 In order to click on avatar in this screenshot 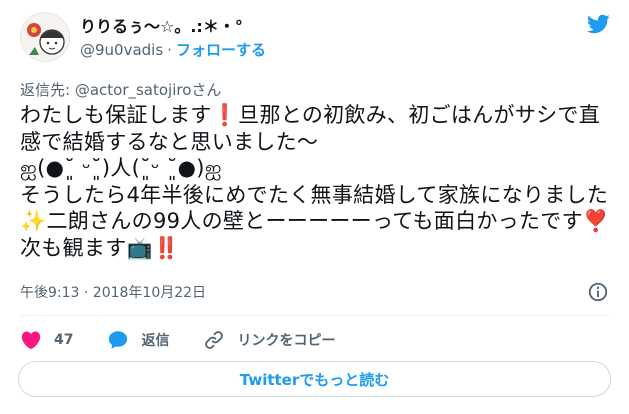, I will do `click(45, 37)`.